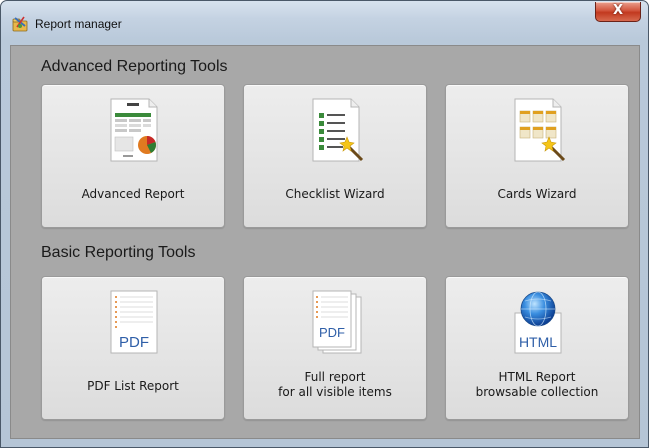 The image size is (649, 448). Describe the element at coordinates (540, 130) in the screenshot. I see `cards-wand-icon` at that location.